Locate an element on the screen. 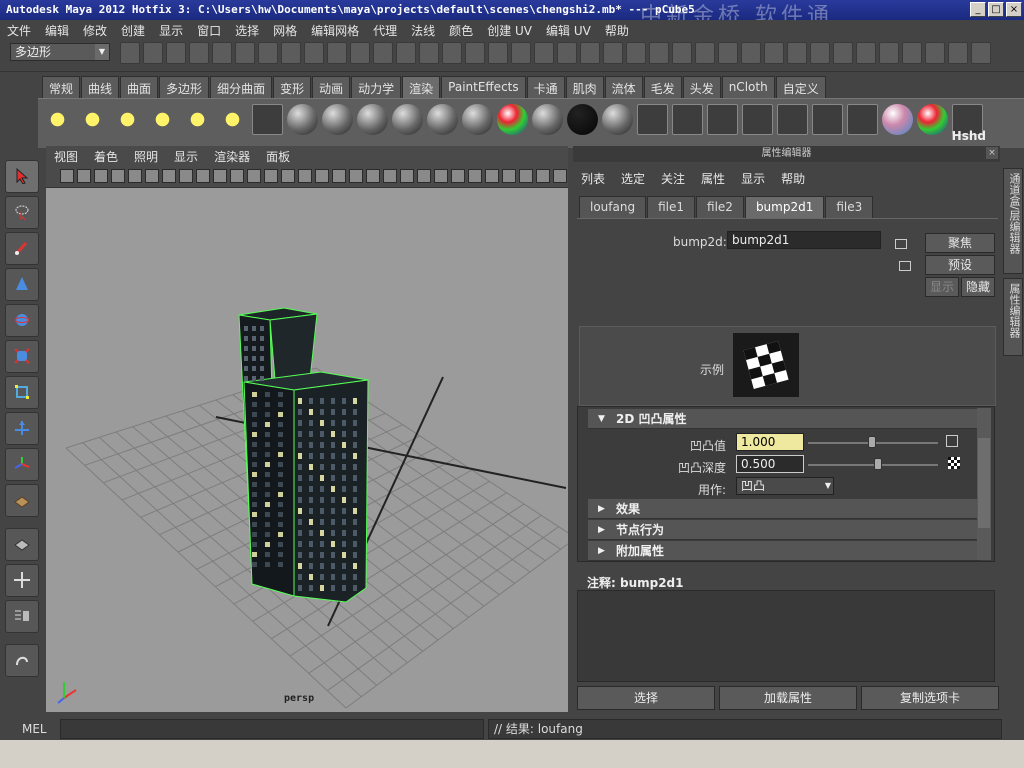 Image resolution: width=1024 pixels, height=768 pixels. shelf-tab: 常规 is located at coordinates (61, 87).